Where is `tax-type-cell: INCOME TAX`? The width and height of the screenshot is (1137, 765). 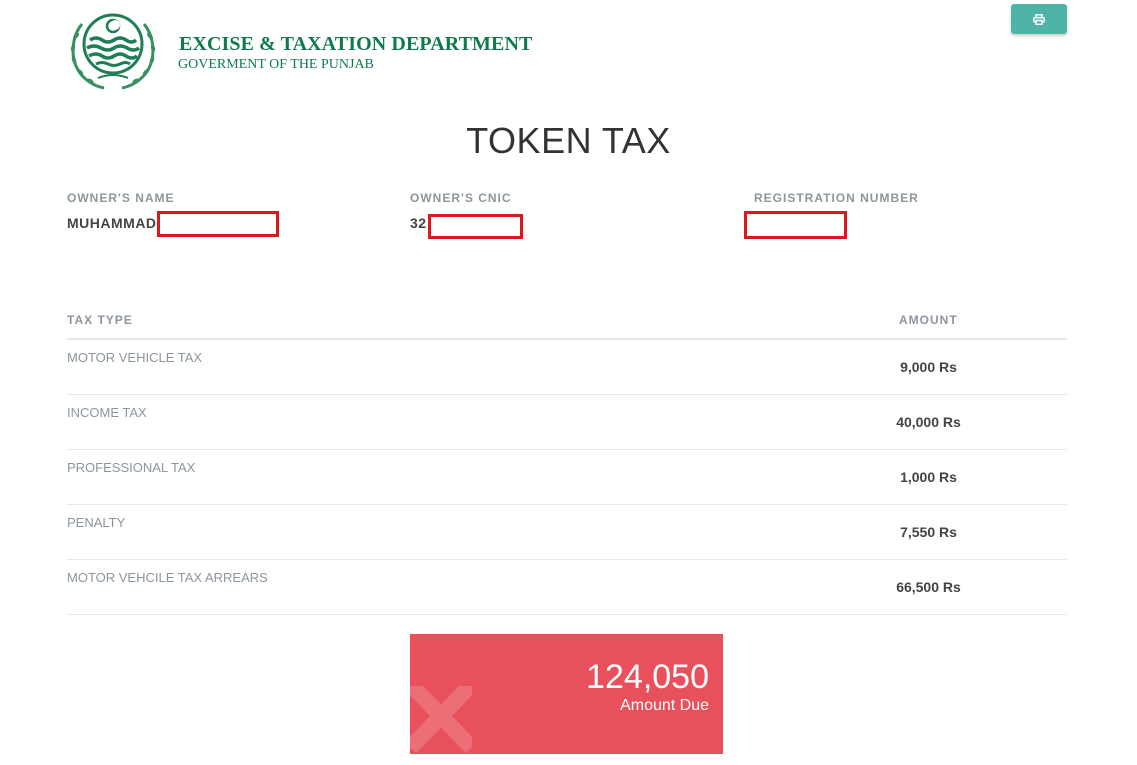 tax-type-cell: INCOME TAX is located at coordinates (107, 412).